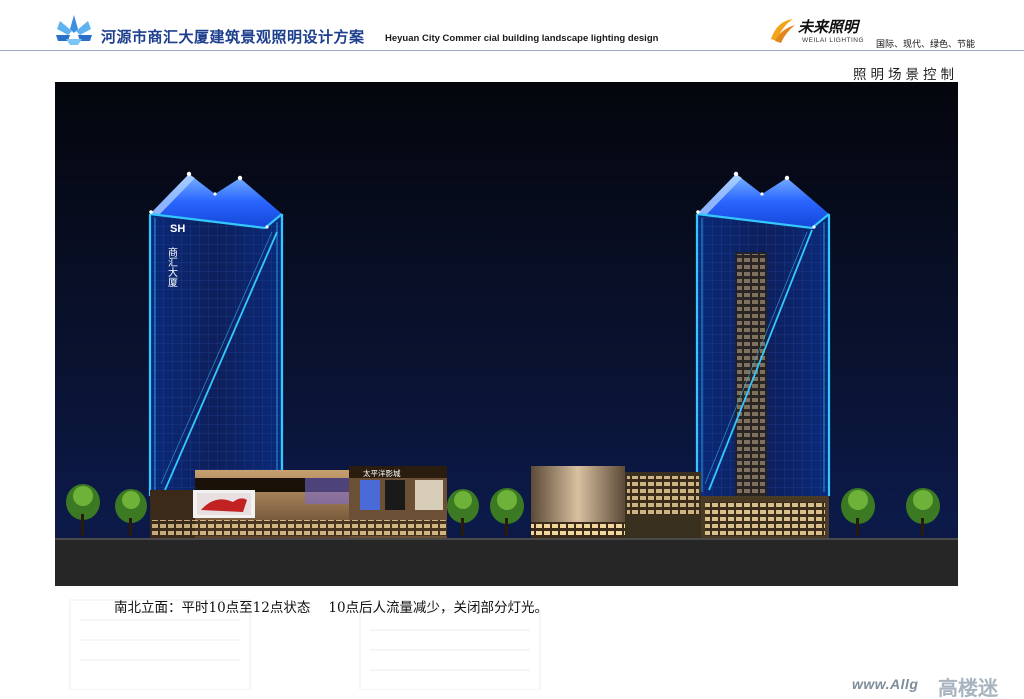  What do you see at coordinates (783, 31) in the screenshot?
I see `brand-swoosh-logo-icon` at bounding box center [783, 31].